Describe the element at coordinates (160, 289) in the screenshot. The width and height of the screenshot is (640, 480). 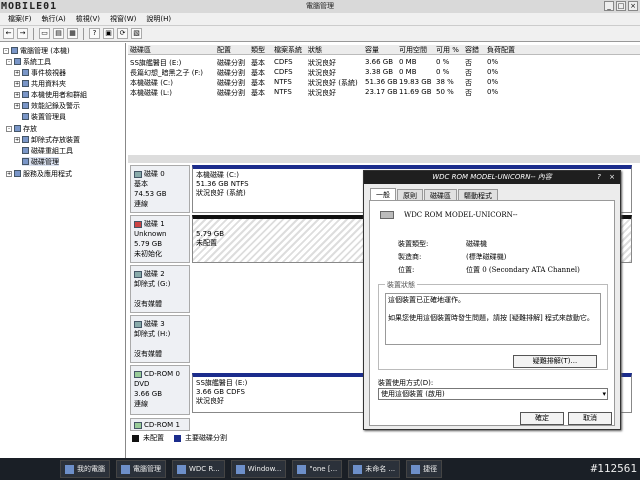
I see `disk-2-label: 磁碟 2 卸除式 (G:) 沒有媒體` at that location.